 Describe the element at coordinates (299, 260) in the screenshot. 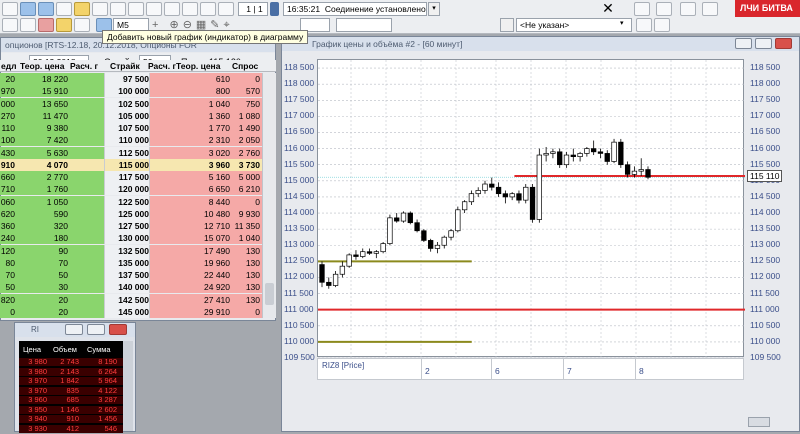

I see `left-axis-tick: 112 500` at that location.